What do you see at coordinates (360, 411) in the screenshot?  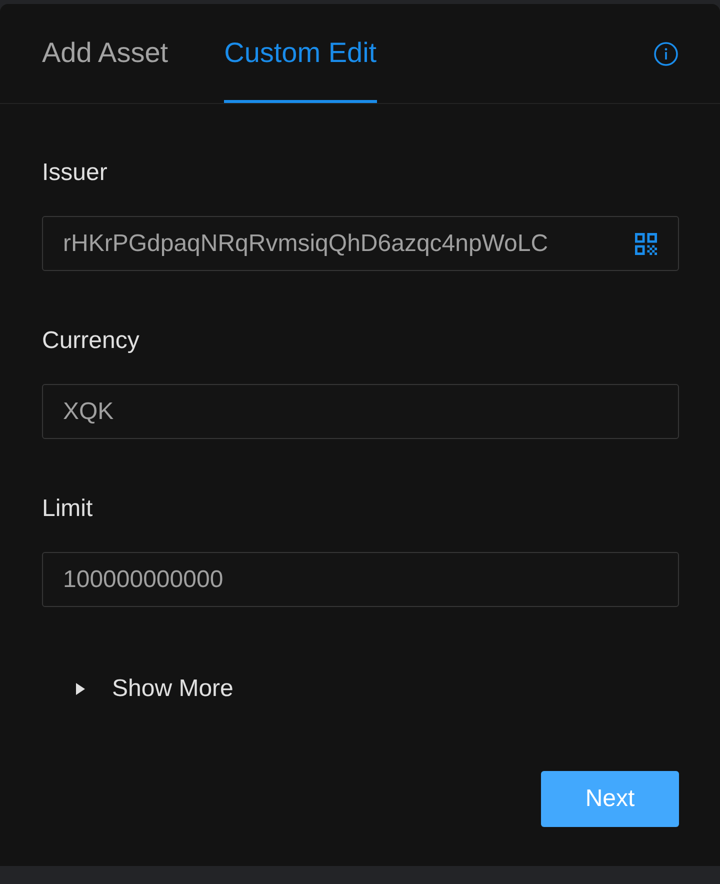 I see `input-field: XQK` at bounding box center [360, 411].